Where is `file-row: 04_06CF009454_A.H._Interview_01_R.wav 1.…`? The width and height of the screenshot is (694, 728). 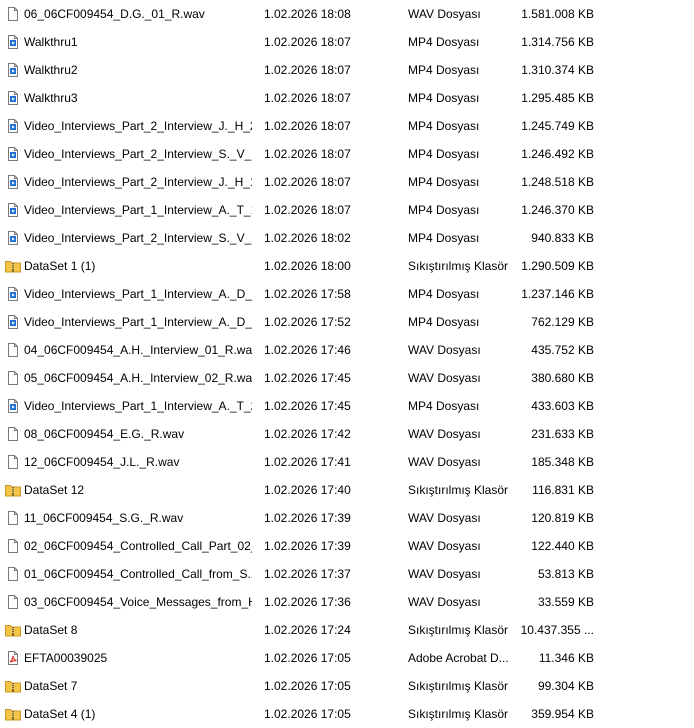
file-row: 04_06CF009454_A.H._Interview_01_R.wav 1.… is located at coordinates (347, 350).